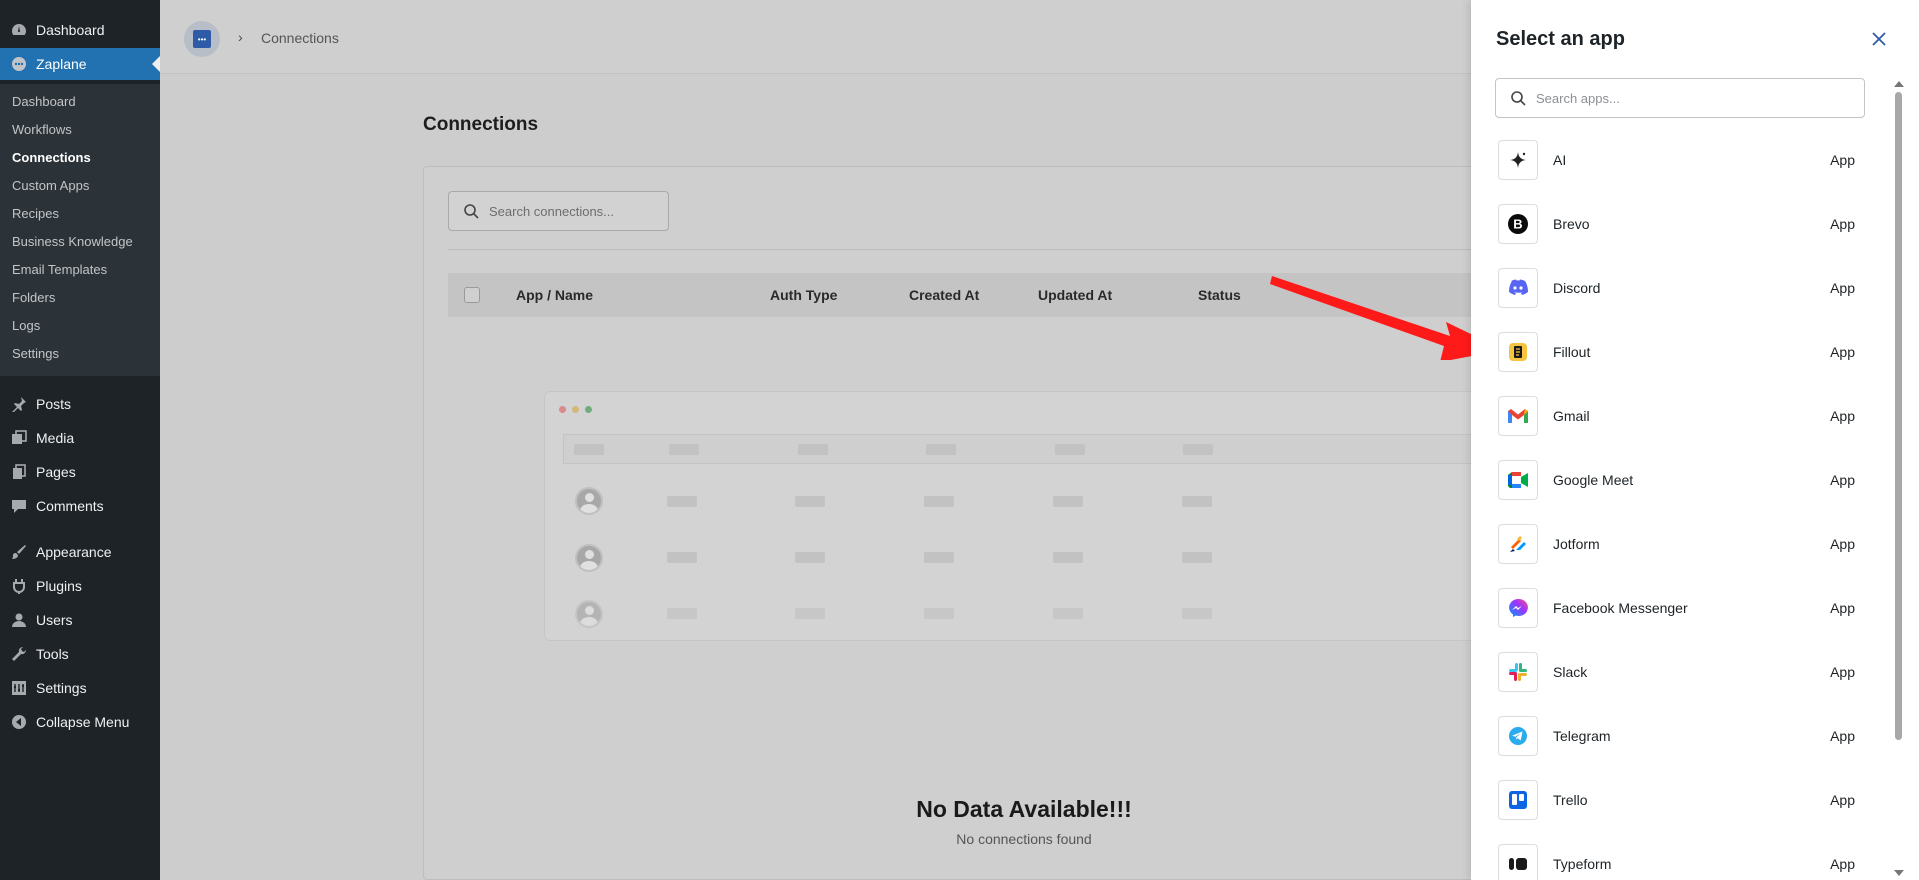  I want to click on dashboard-icon, so click(19, 30).